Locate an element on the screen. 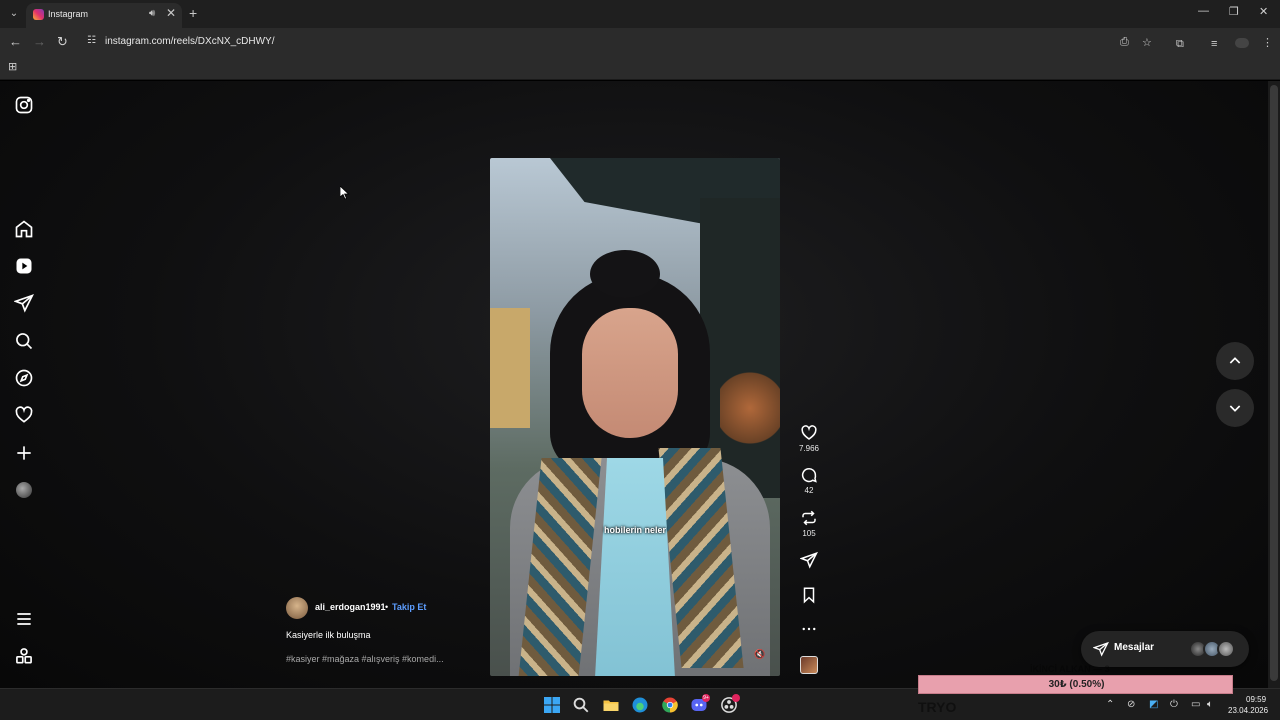 The image size is (1280, 720). repost-button: 105 is located at coordinates (809, 523).